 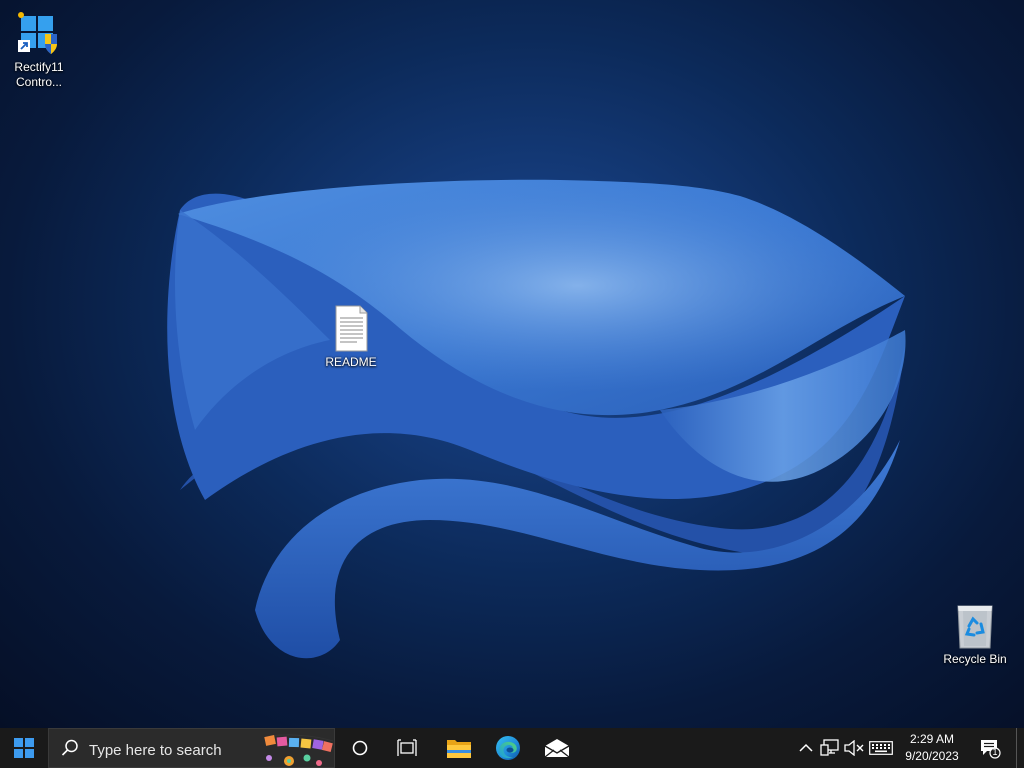 What do you see at coordinates (932, 748) in the screenshot?
I see `tray-clock: 2:29 AM 9/20/2023` at bounding box center [932, 748].